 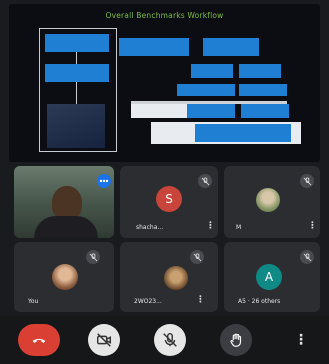 What do you see at coordinates (169, 199) in the screenshot?
I see `participant-avatar: S` at bounding box center [169, 199].